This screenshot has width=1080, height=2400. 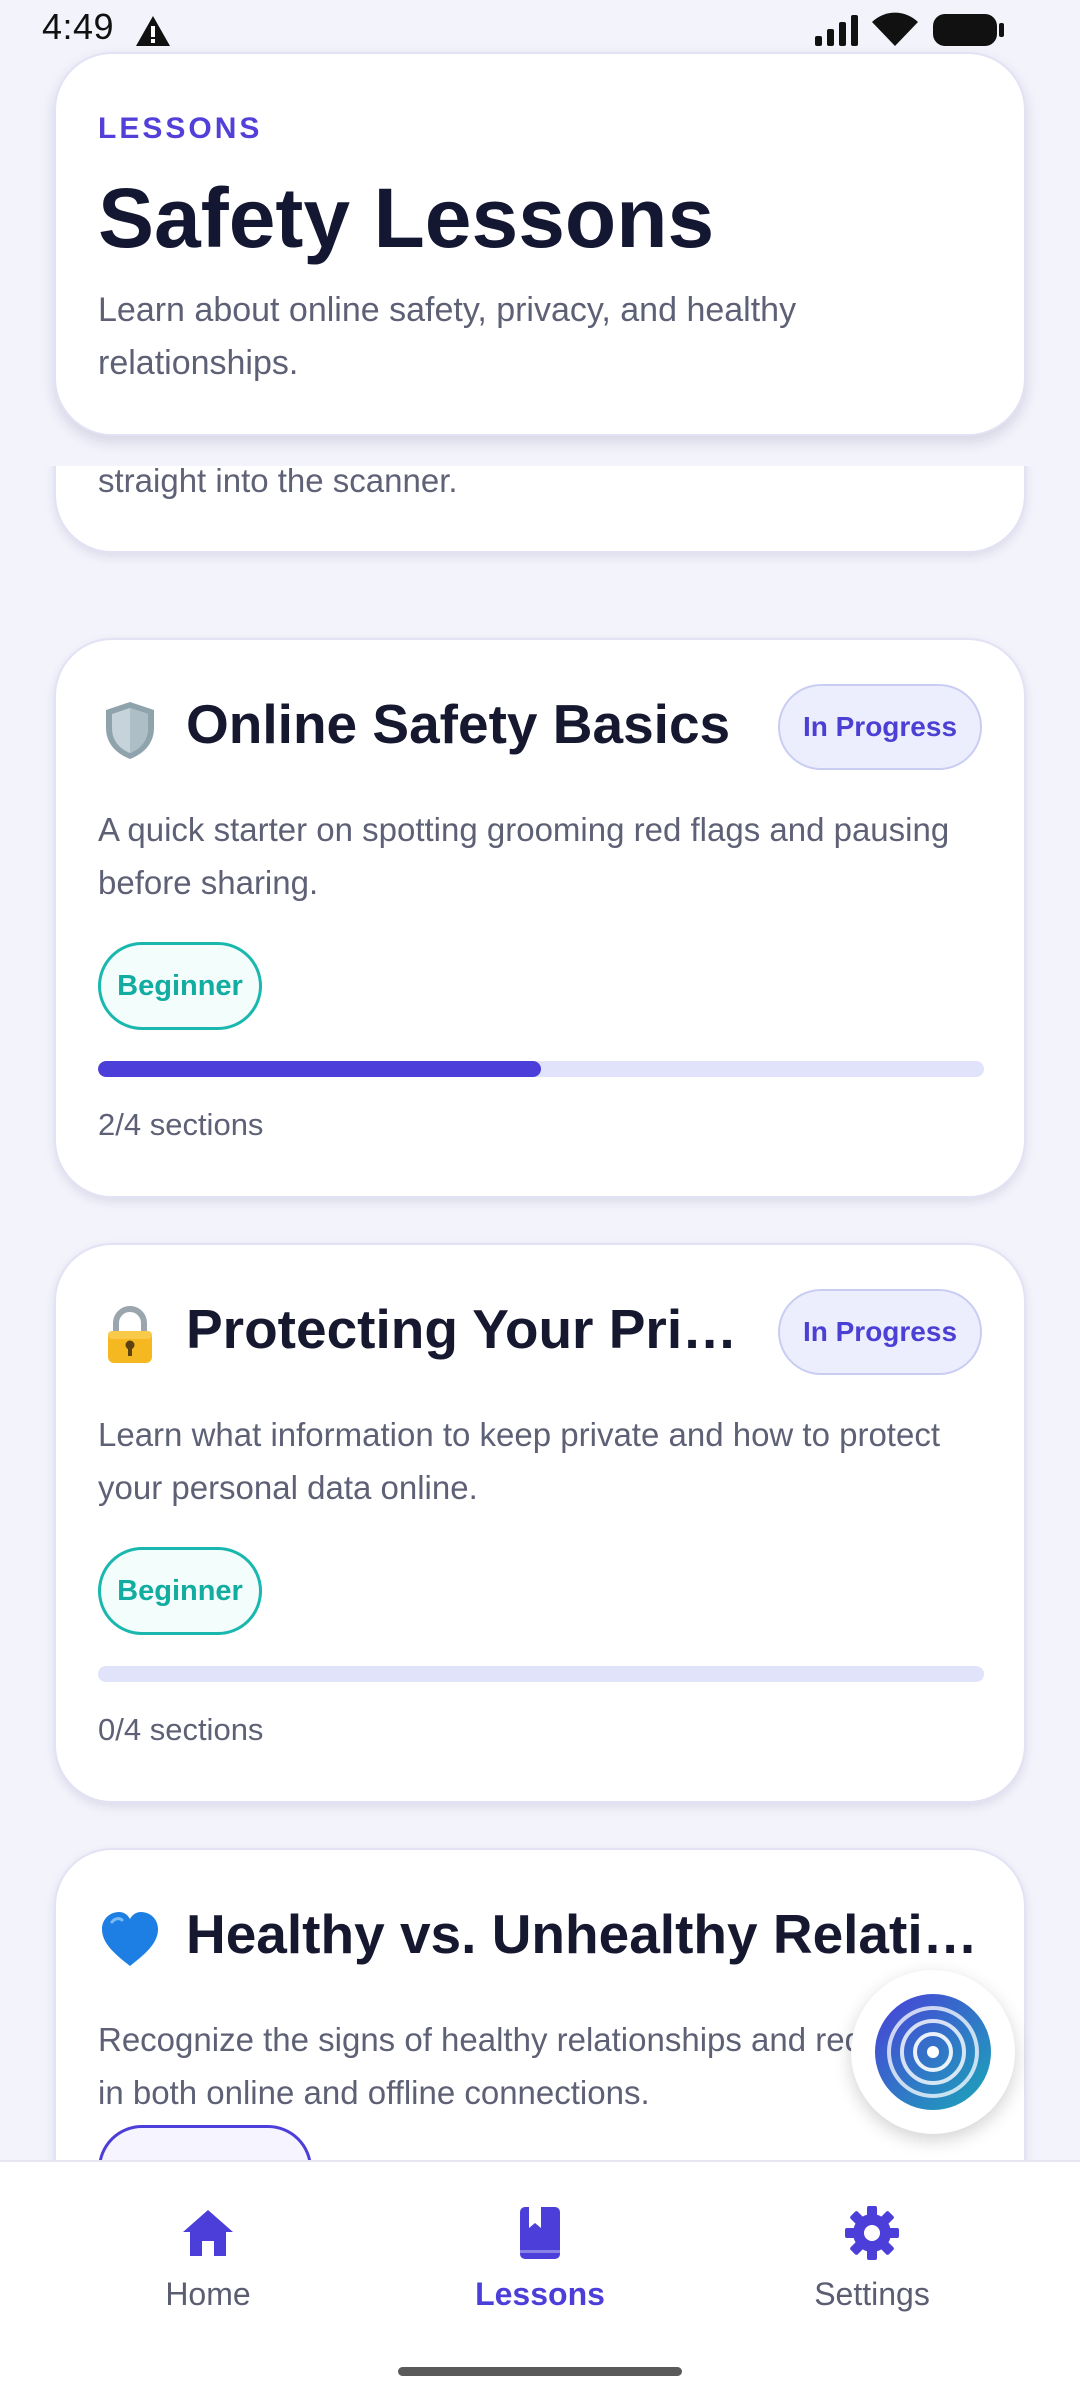 What do you see at coordinates (872, 2294) in the screenshot?
I see `nav-label: Settings` at bounding box center [872, 2294].